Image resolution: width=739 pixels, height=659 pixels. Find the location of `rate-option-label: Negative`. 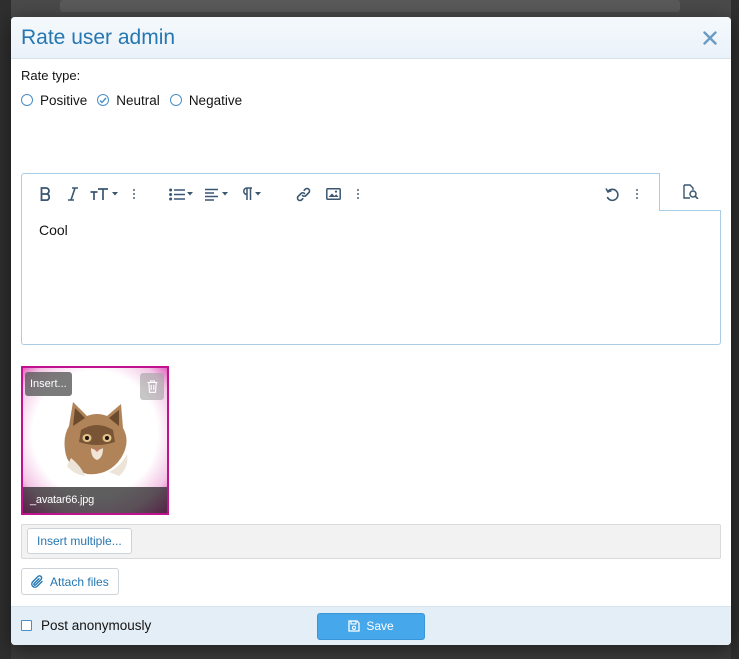

rate-option-label: Negative is located at coordinates (215, 100).